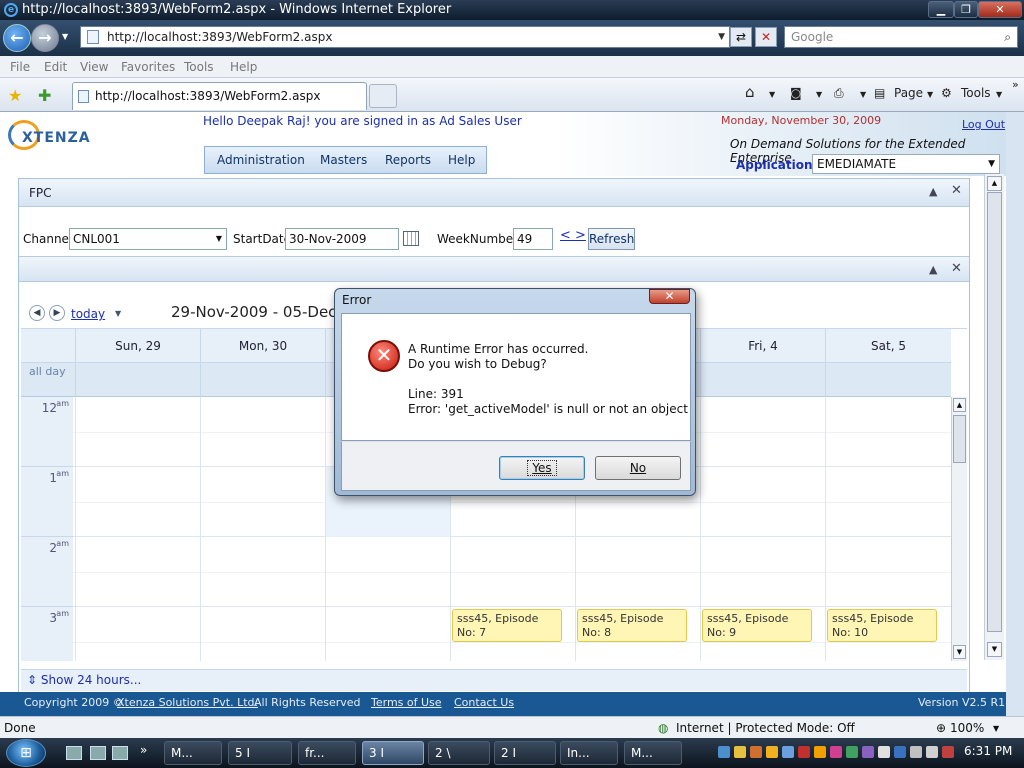 The height and width of the screenshot is (768, 1024). Describe the element at coordinates (901, 37) in the screenshot. I see `search-input: Google ⌕` at that location.